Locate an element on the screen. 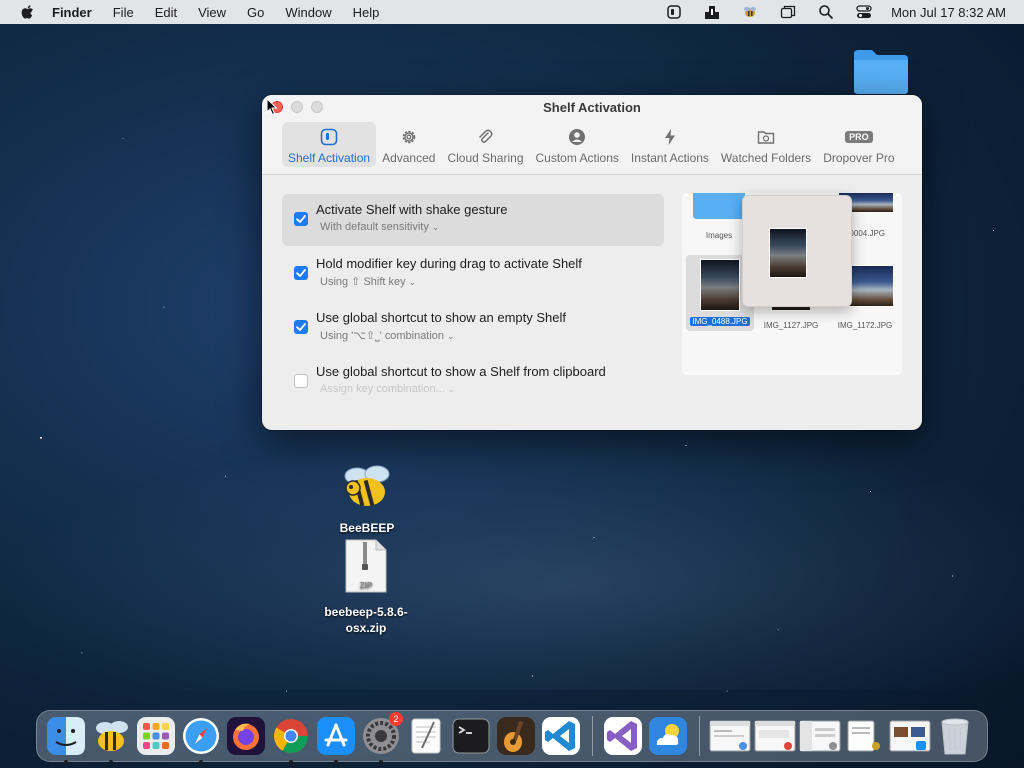  vscode-icon is located at coordinates (561, 736).